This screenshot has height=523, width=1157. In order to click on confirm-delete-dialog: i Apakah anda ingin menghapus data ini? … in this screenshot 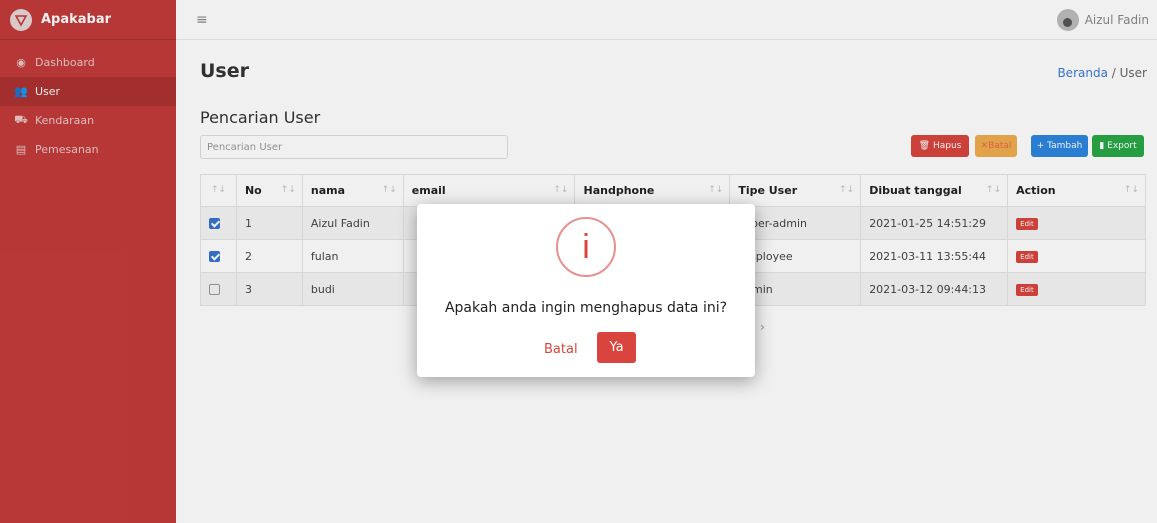, I will do `click(586, 290)`.